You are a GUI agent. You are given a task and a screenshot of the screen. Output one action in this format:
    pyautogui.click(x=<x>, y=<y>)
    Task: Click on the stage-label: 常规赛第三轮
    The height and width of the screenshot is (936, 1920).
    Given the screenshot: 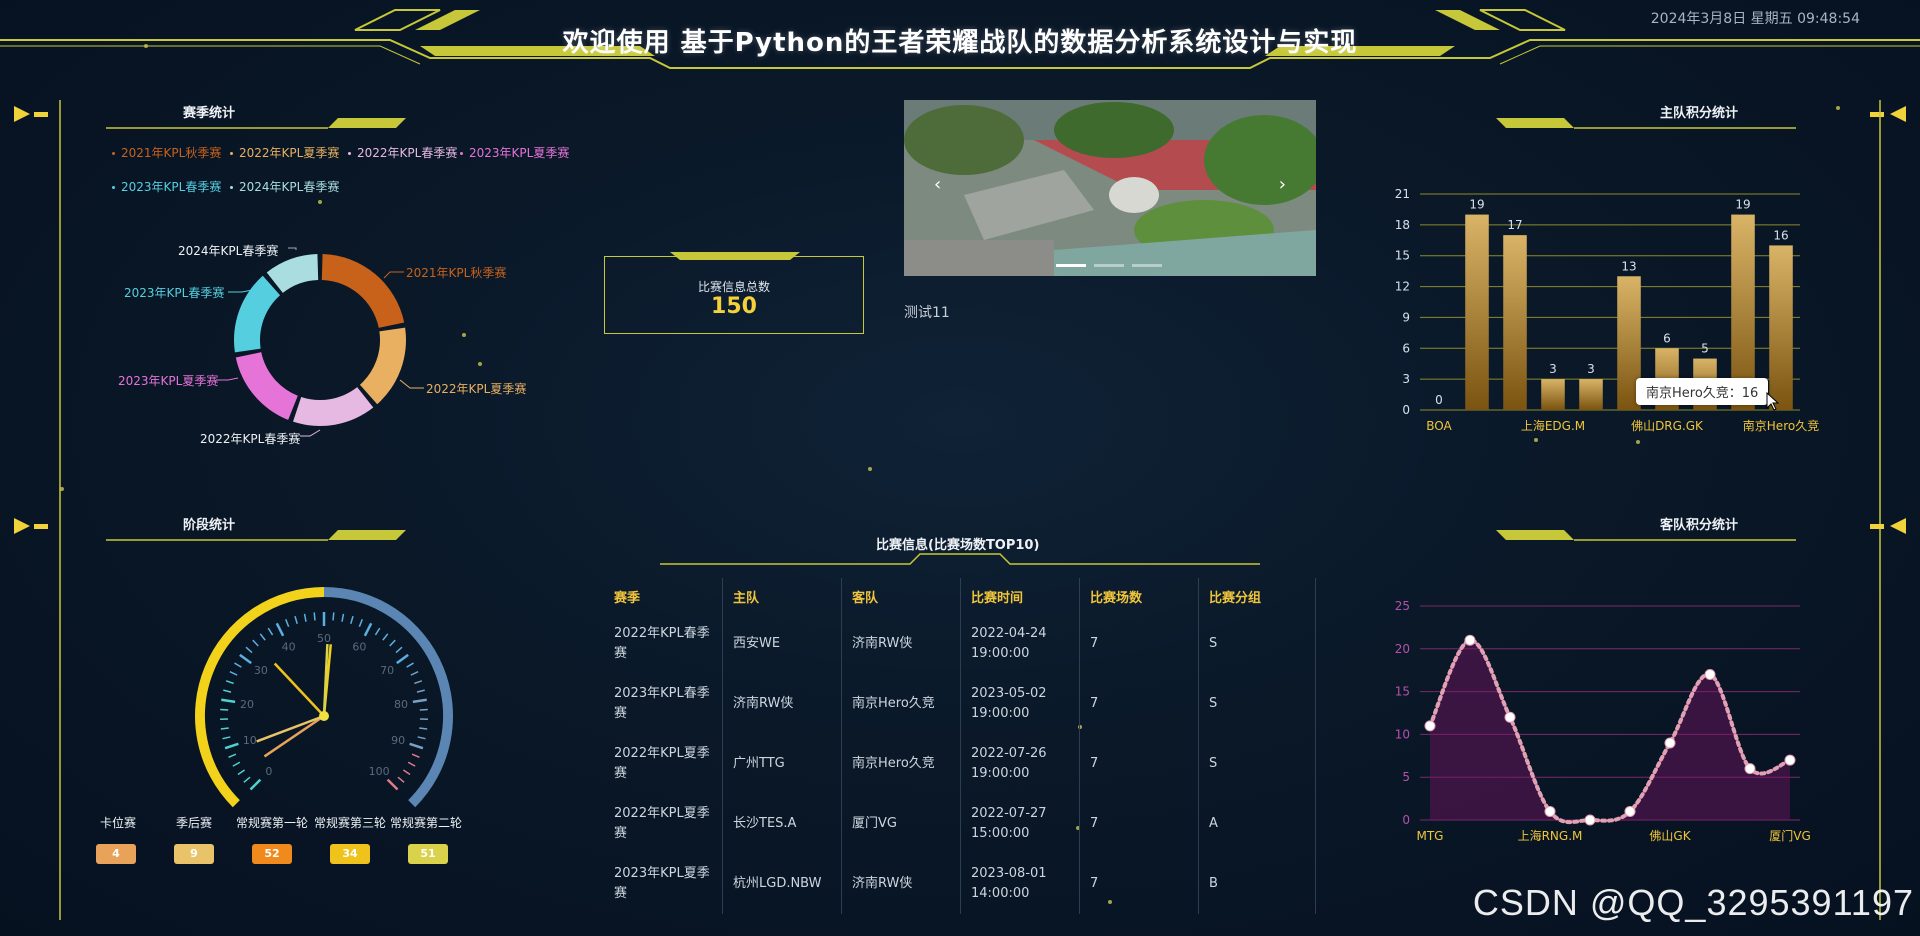 What is the action you would take?
    pyautogui.click(x=350, y=823)
    